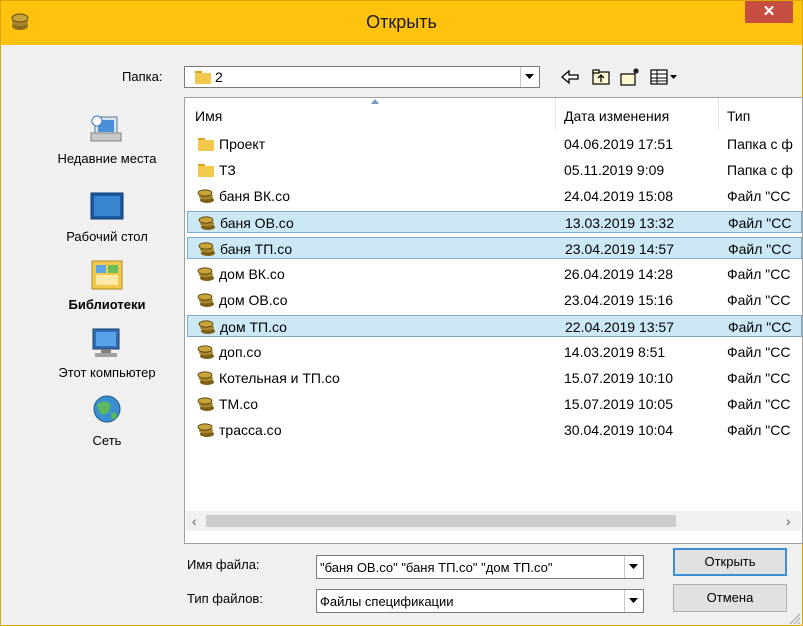 The image size is (803, 626). What do you see at coordinates (760, 170) in the screenshot?
I see `file-type: Папка с ф` at bounding box center [760, 170].